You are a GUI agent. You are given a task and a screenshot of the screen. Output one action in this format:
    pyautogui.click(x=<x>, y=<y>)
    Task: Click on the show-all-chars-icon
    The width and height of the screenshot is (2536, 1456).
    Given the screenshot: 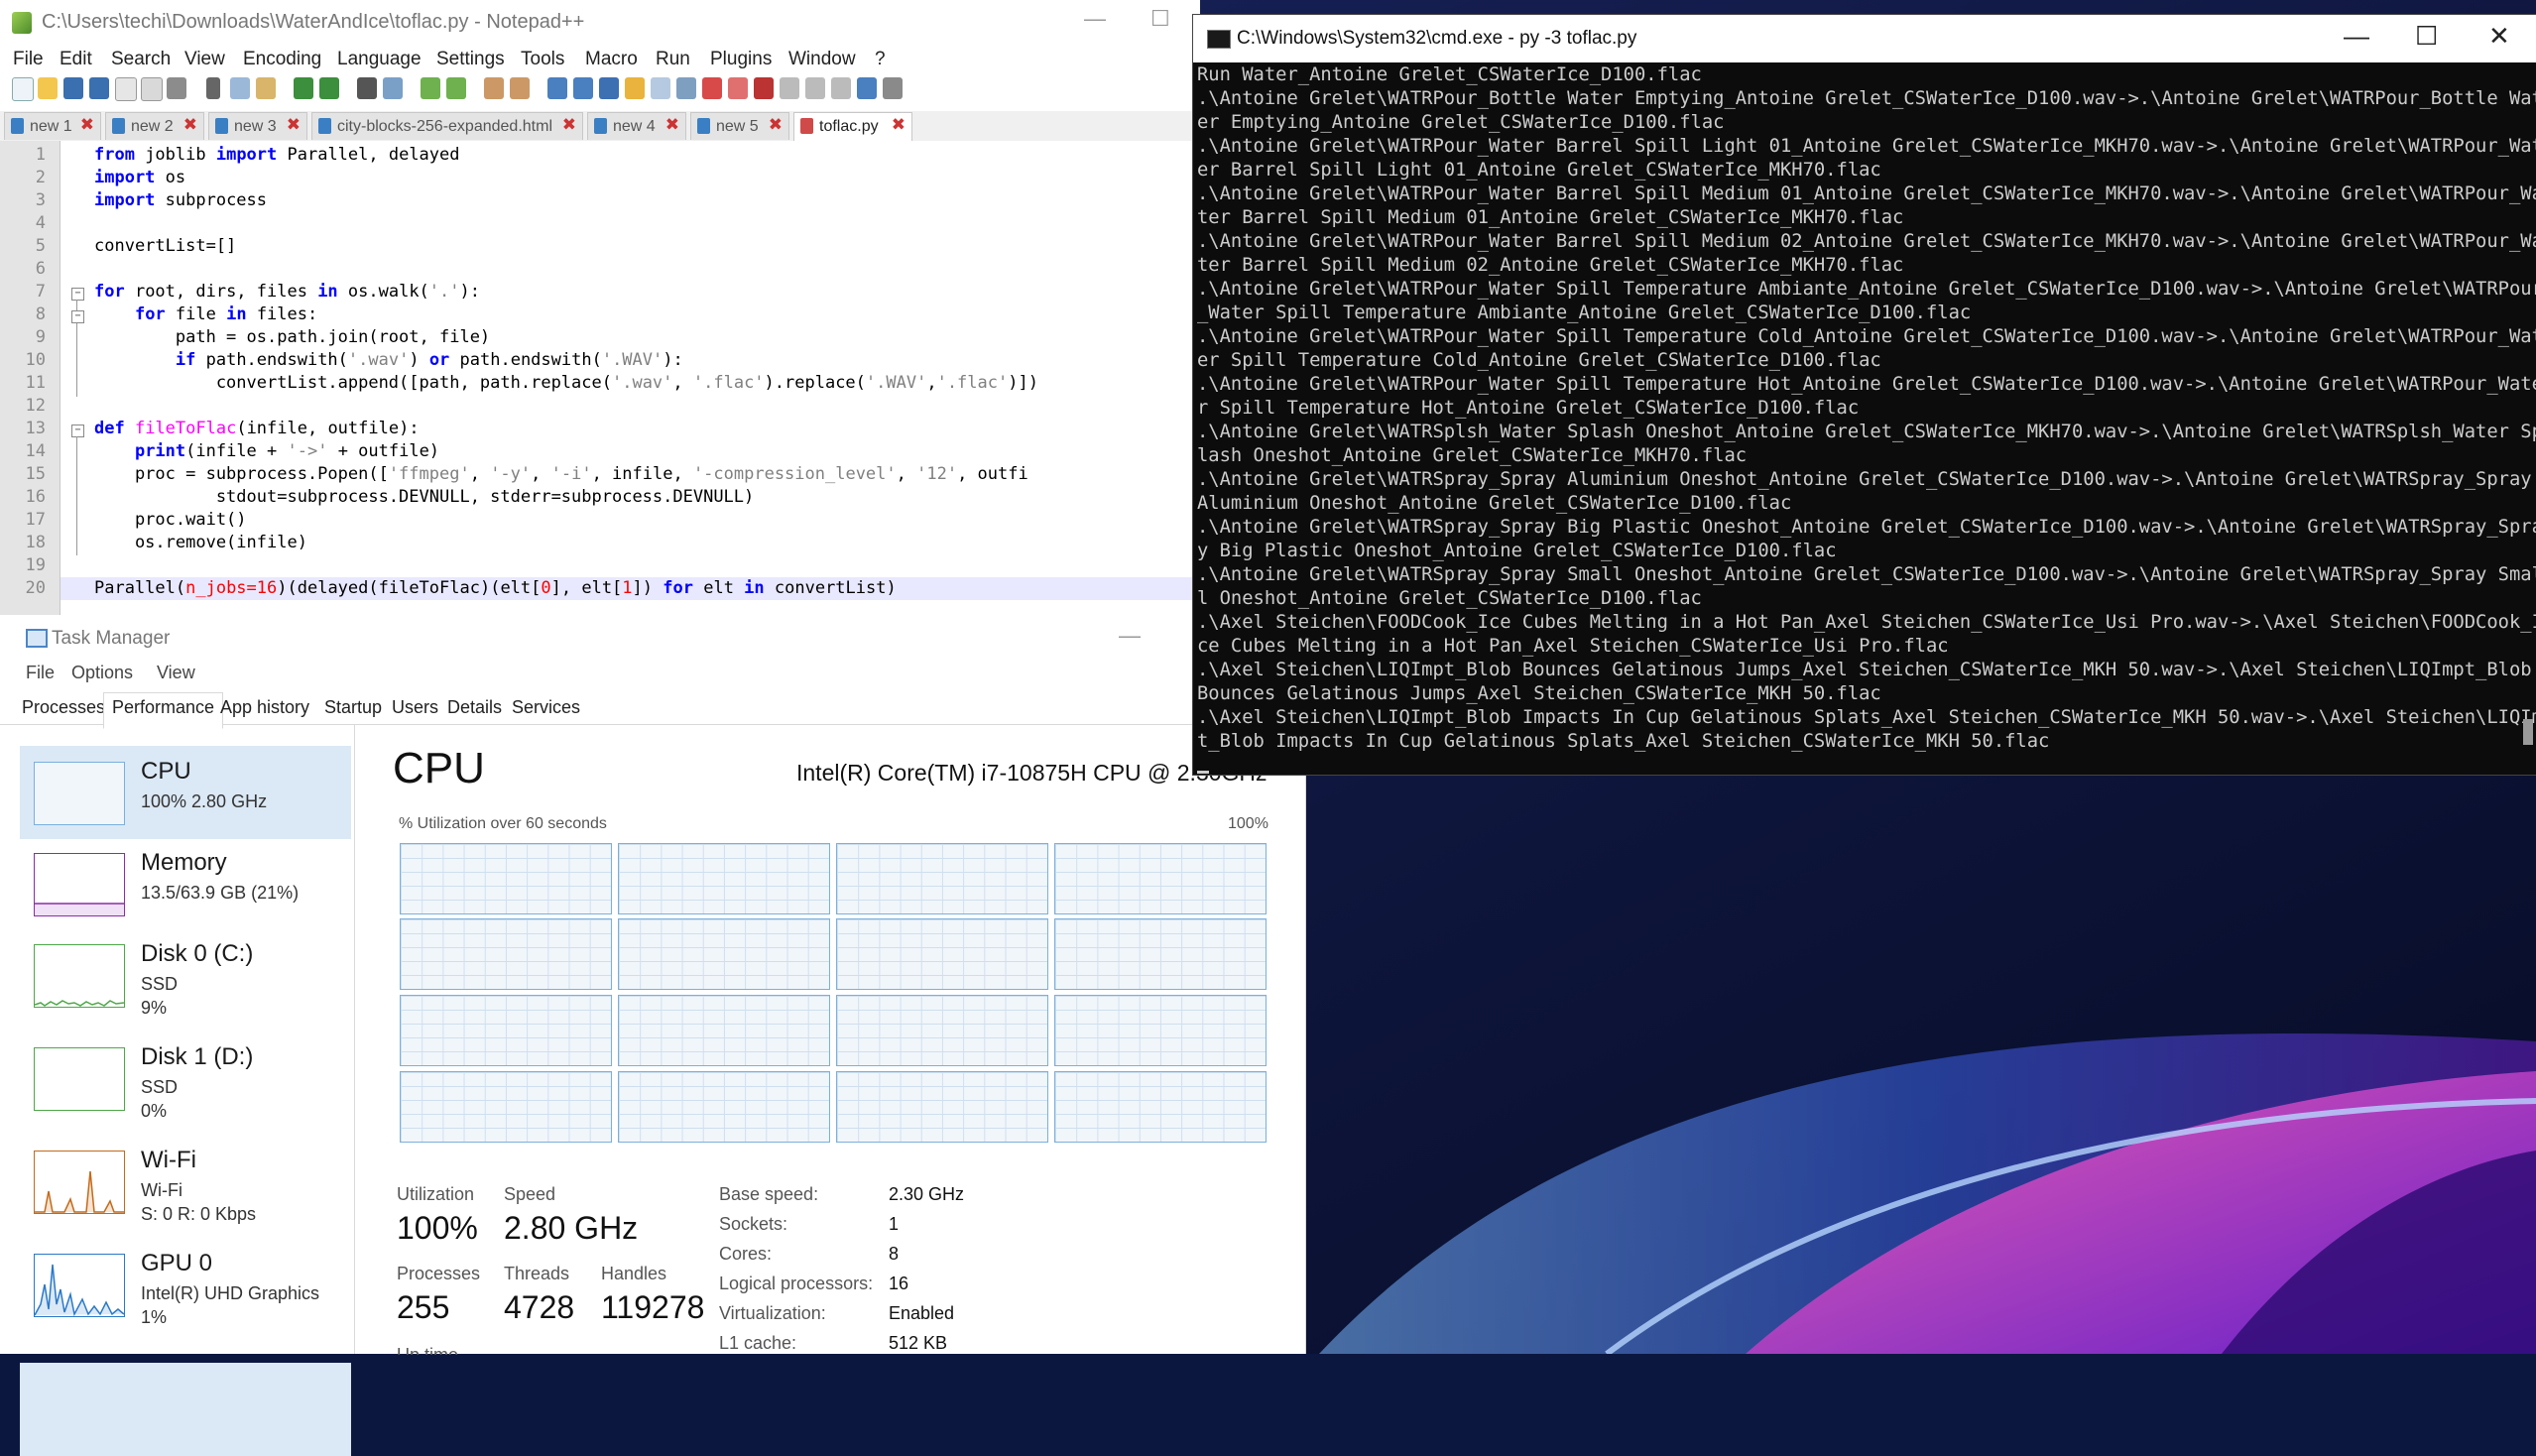 What is the action you would take?
    pyautogui.click(x=583, y=88)
    